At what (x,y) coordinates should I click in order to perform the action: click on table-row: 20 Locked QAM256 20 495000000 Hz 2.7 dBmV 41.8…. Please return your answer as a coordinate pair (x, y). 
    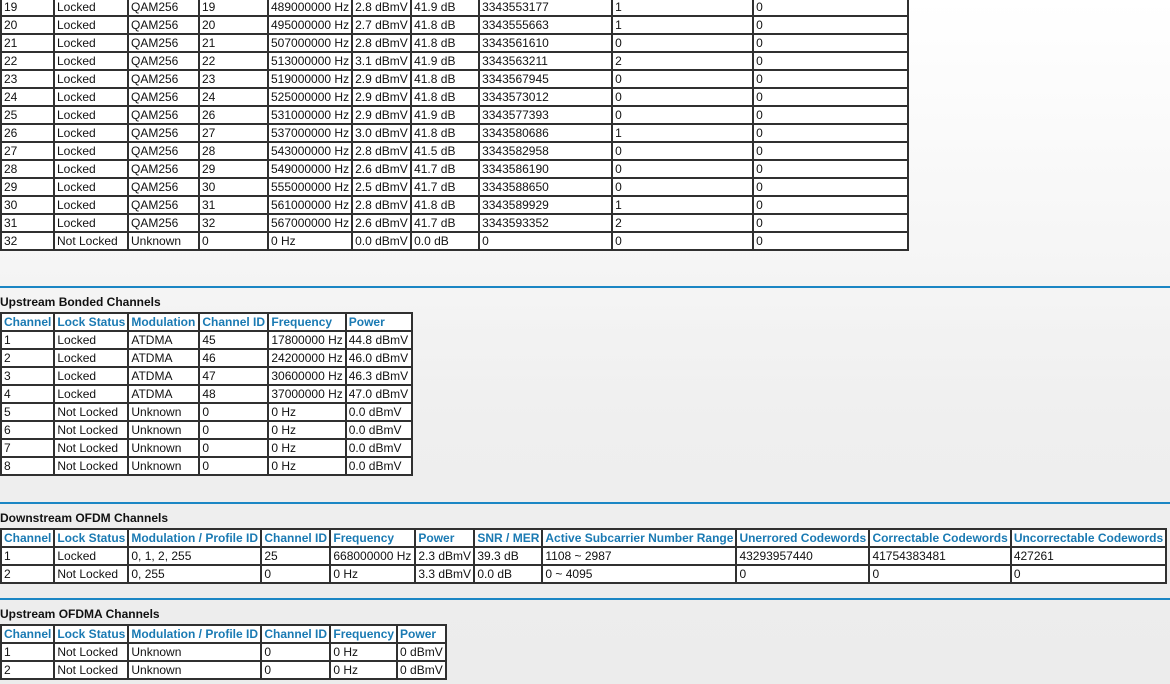
    Looking at the image, I should click on (455, 25).